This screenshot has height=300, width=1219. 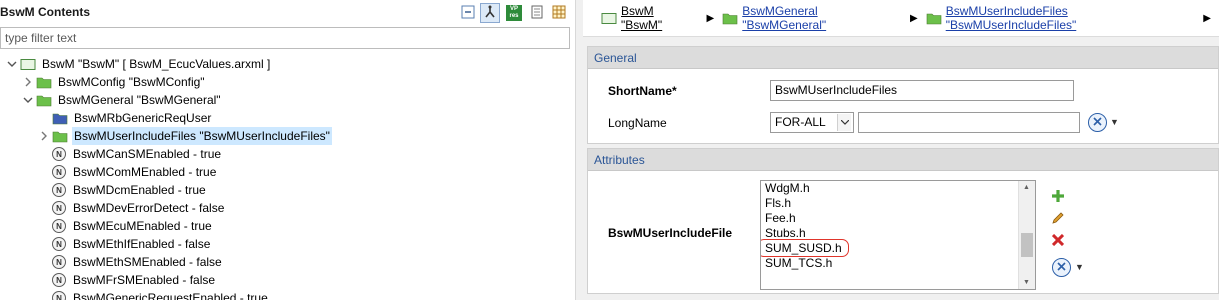 I want to click on tree-item: N BswMCanSMEnabled - true, so click(x=130, y=154).